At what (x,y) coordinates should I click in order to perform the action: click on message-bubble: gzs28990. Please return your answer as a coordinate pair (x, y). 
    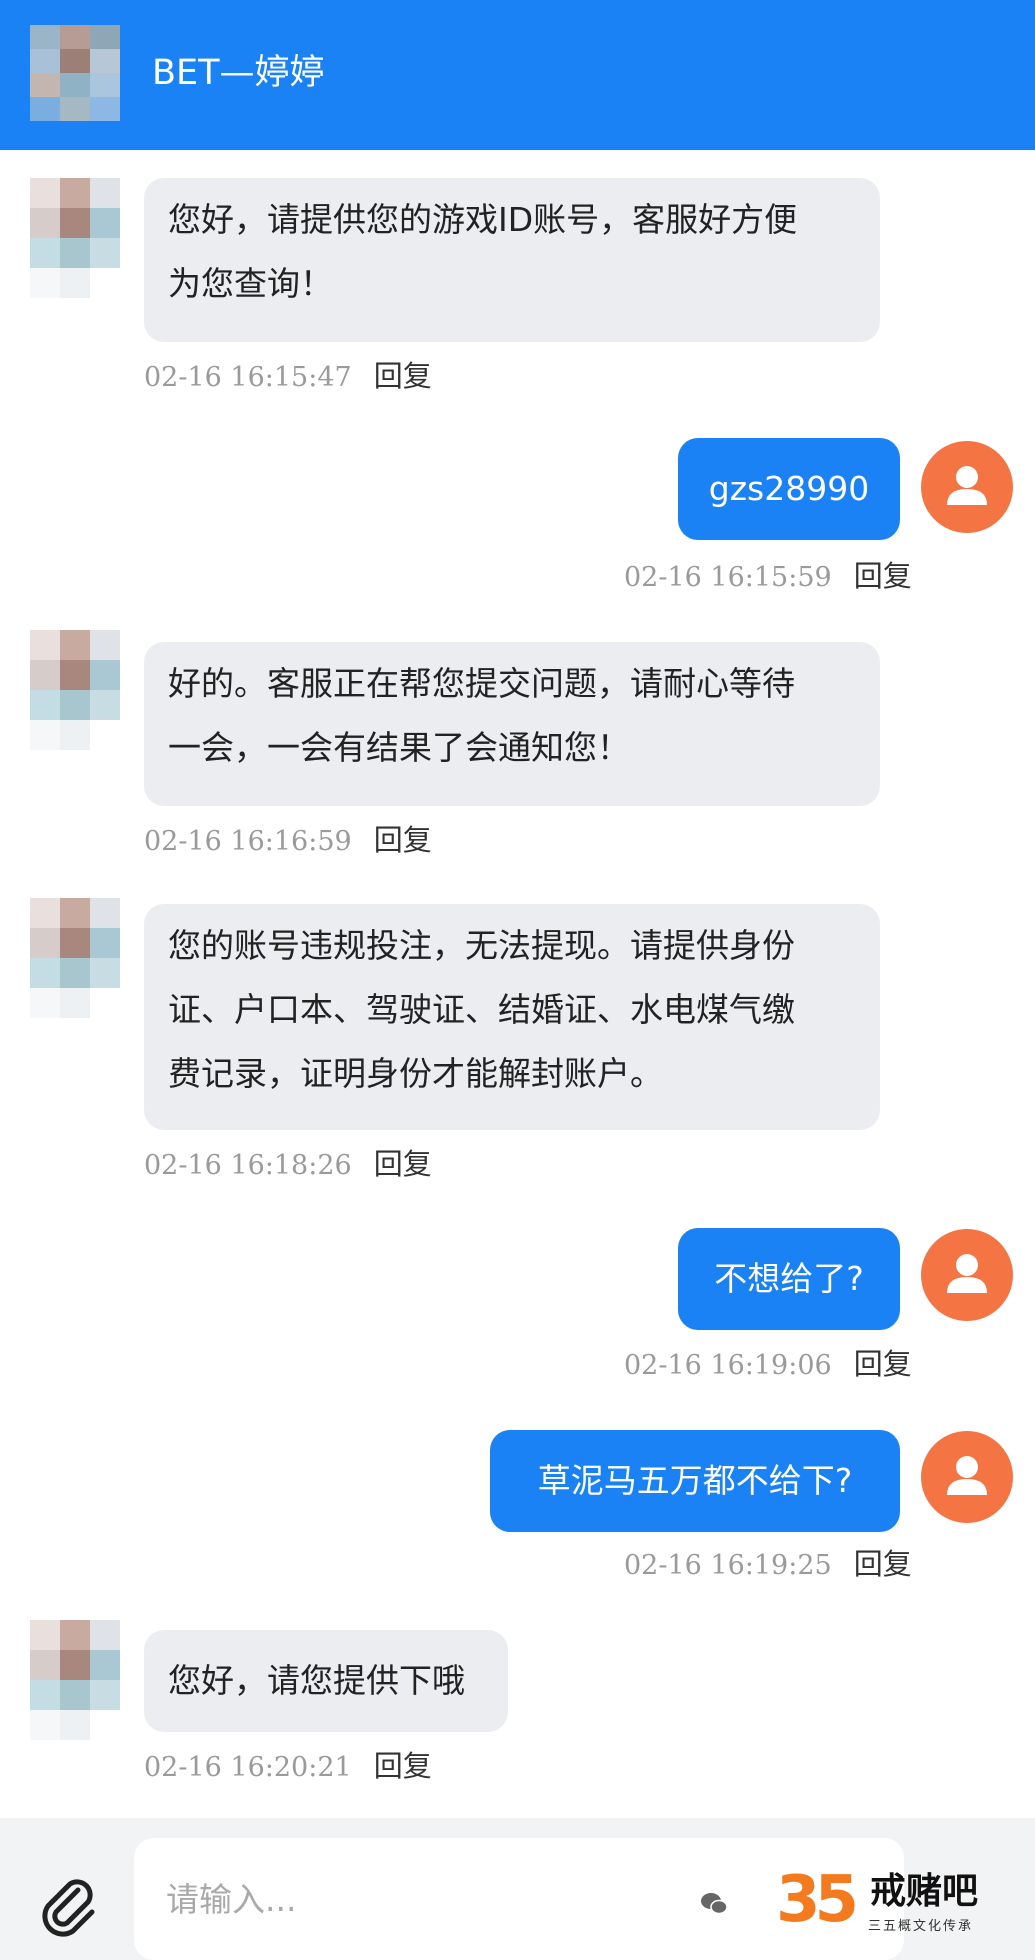
    Looking at the image, I should click on (789, 489).